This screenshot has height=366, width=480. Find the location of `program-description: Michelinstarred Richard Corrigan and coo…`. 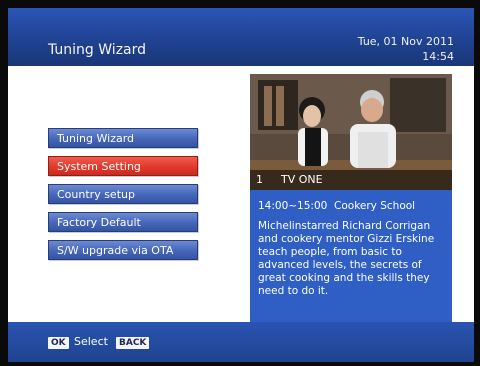

program-description: Michelinstarred Richard Corrigan and coo… is located at coordinates (346, 258).